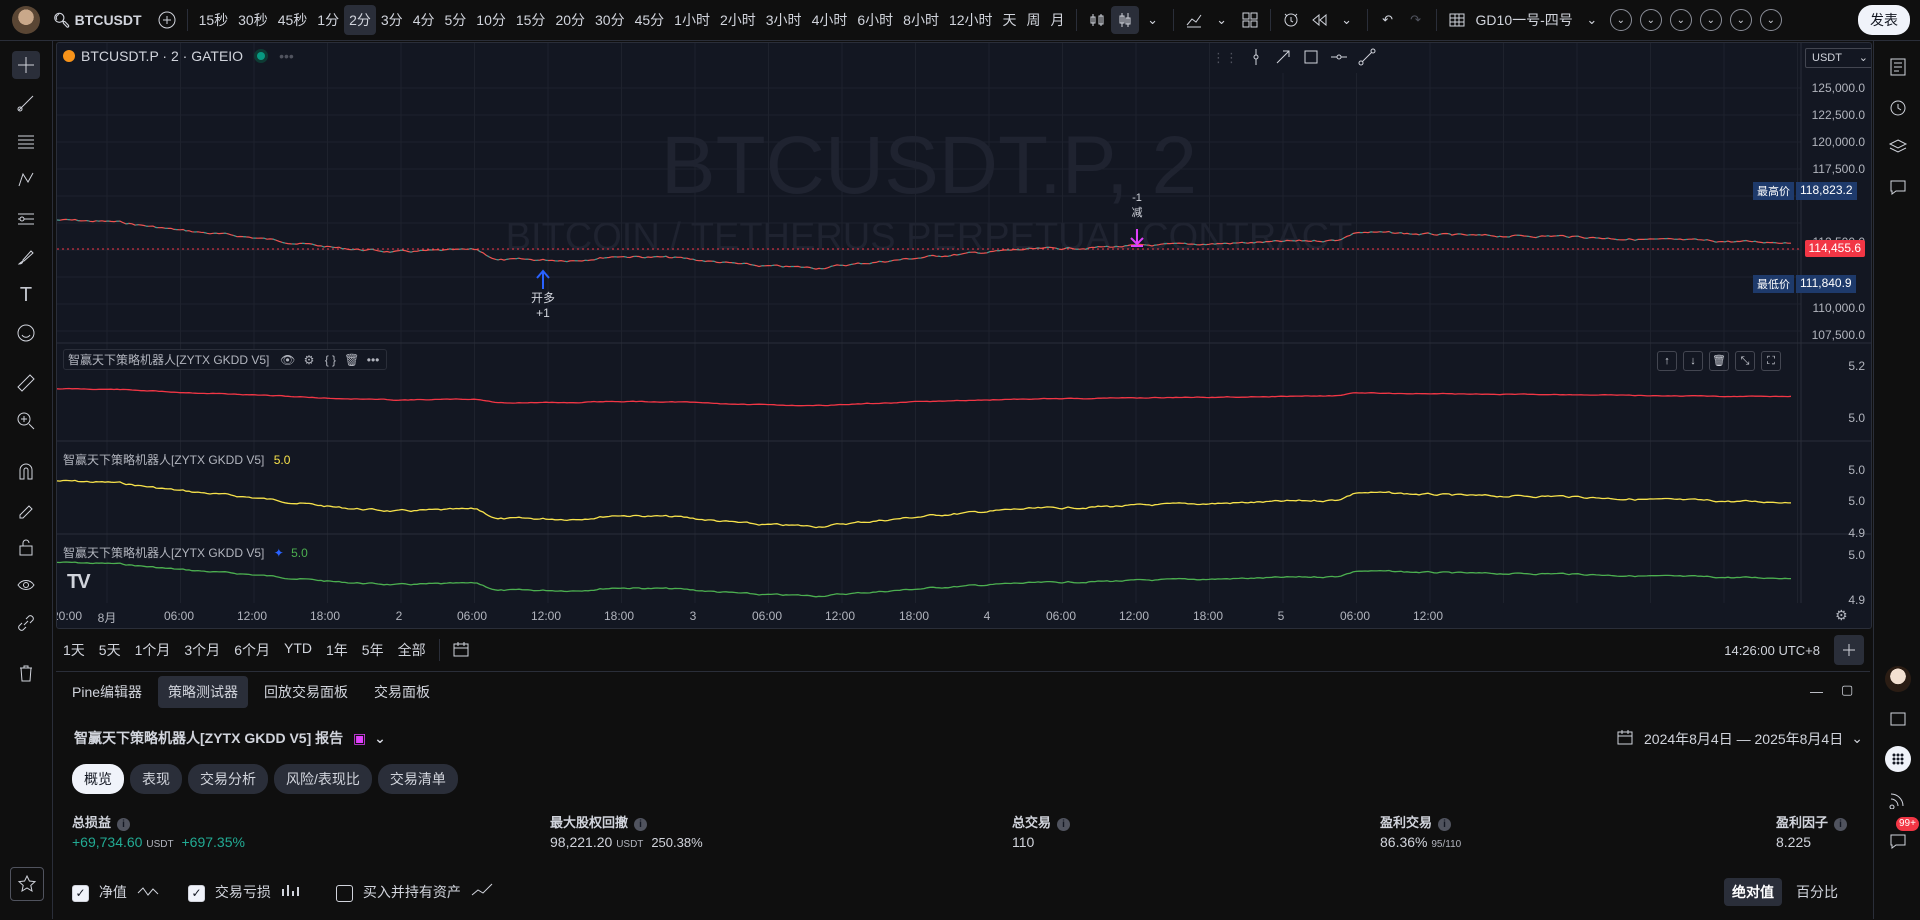 The height and width of the screenshot is (920, 1920). Describe the element at coordinates (26, 333) in the screenshot. I see `emoji-icon` at that location.